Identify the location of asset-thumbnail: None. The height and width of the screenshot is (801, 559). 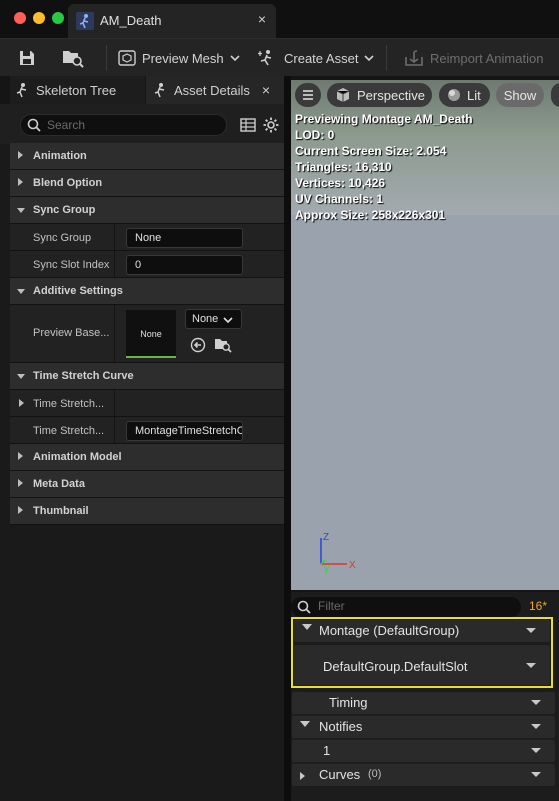
(151, 334).